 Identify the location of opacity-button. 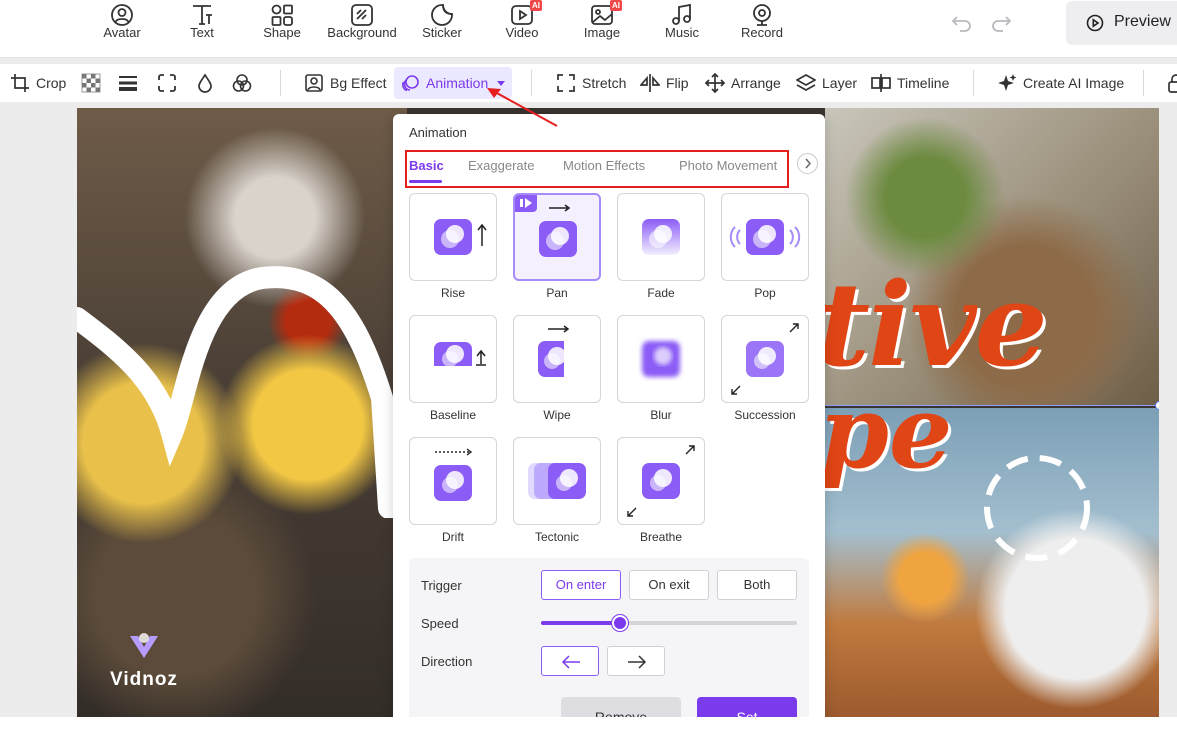
(208, 83).